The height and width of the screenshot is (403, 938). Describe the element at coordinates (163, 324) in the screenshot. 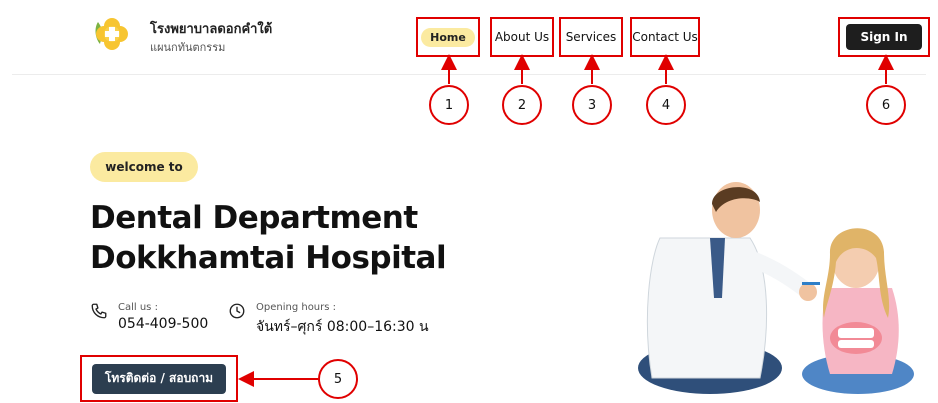

I see `phone-number: 054-409-500` at that location.